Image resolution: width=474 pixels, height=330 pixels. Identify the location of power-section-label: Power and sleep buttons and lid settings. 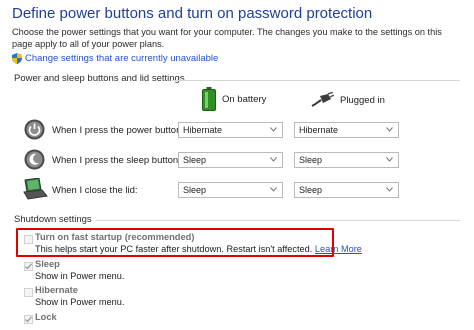
(99, 78).